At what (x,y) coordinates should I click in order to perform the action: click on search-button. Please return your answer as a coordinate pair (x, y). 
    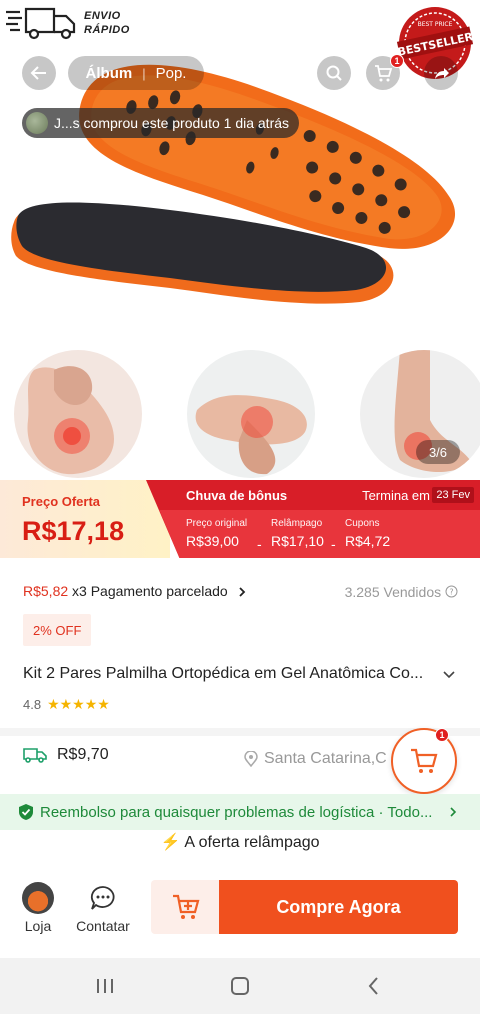
    Looking at the image, I should click on (334, 73).